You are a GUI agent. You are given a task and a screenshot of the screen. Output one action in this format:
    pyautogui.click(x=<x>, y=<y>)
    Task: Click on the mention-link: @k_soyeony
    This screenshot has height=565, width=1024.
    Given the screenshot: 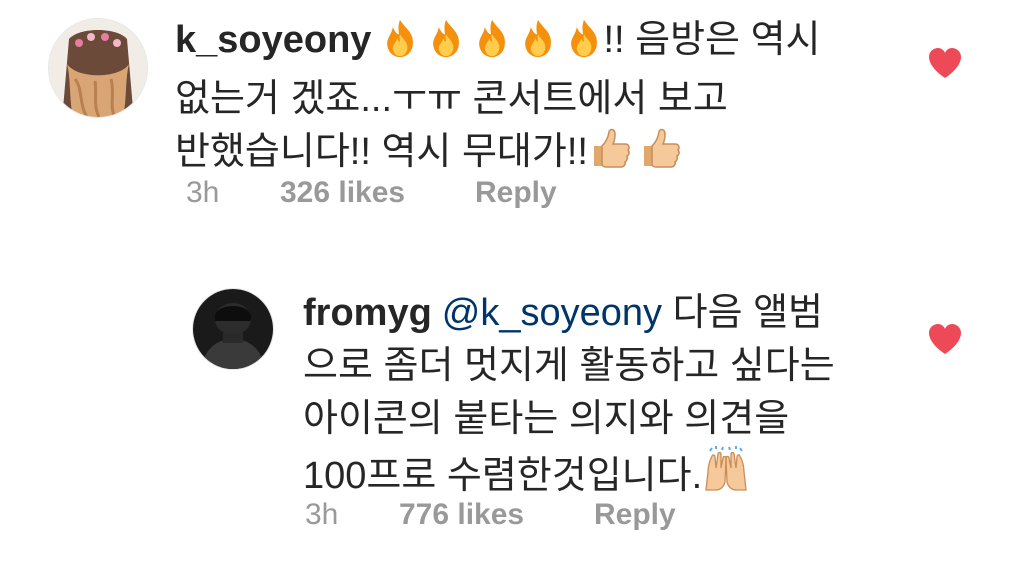 What is the action you would take?
    pyautogui.click(x=552, y=313)
    